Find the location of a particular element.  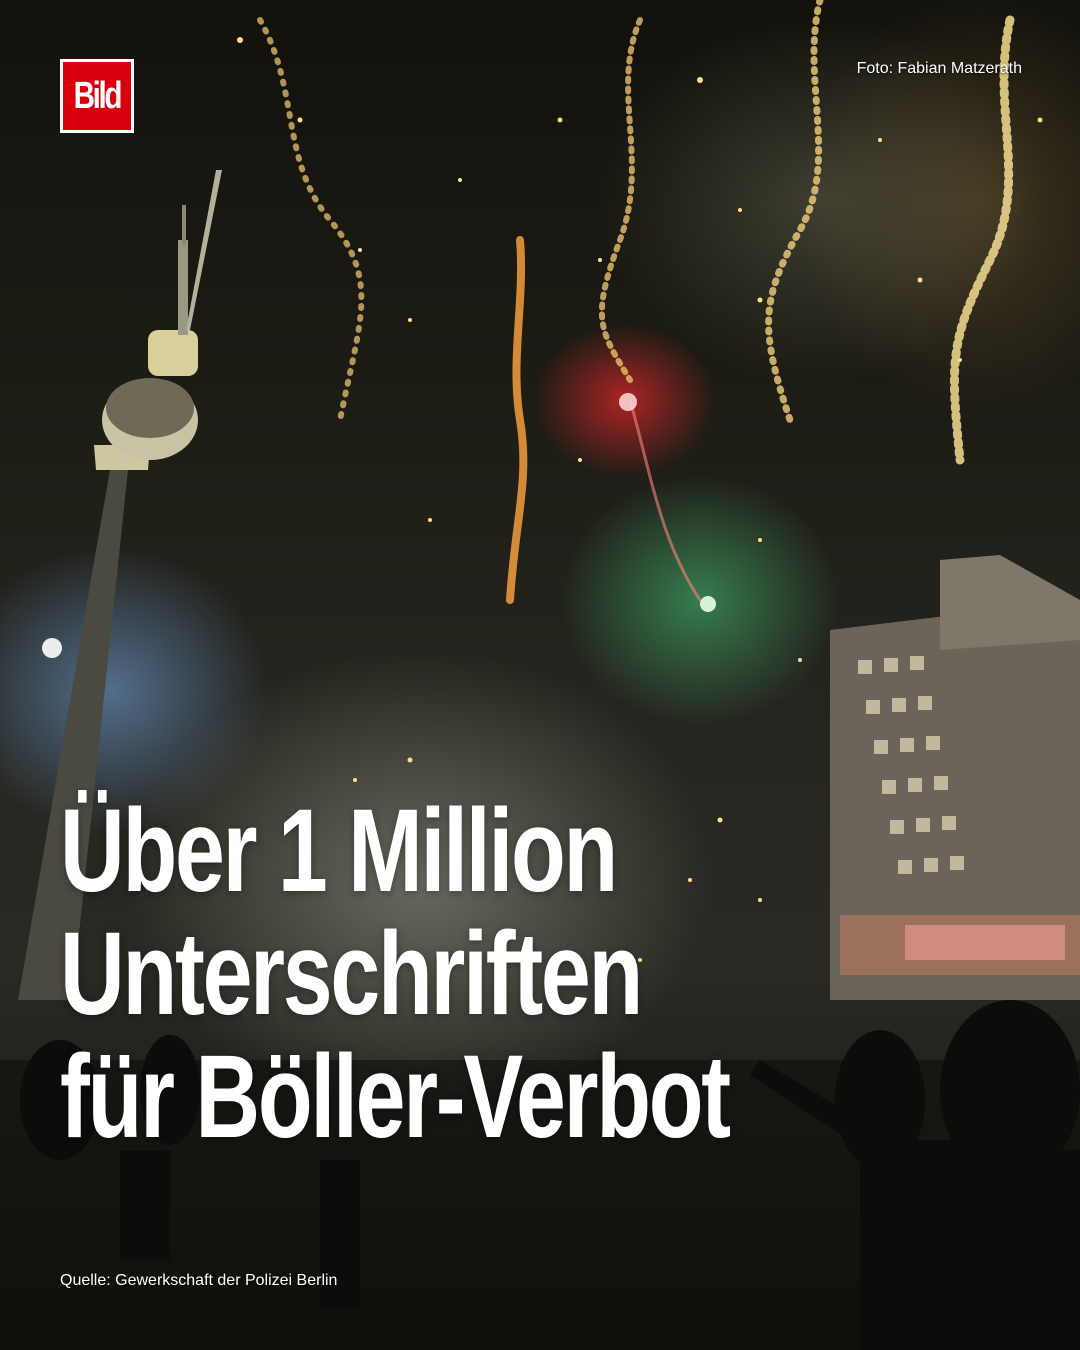

source-credit: Quelle: Gewerkschaft der Polizei Berlin is located at coordinates (199, 1280).